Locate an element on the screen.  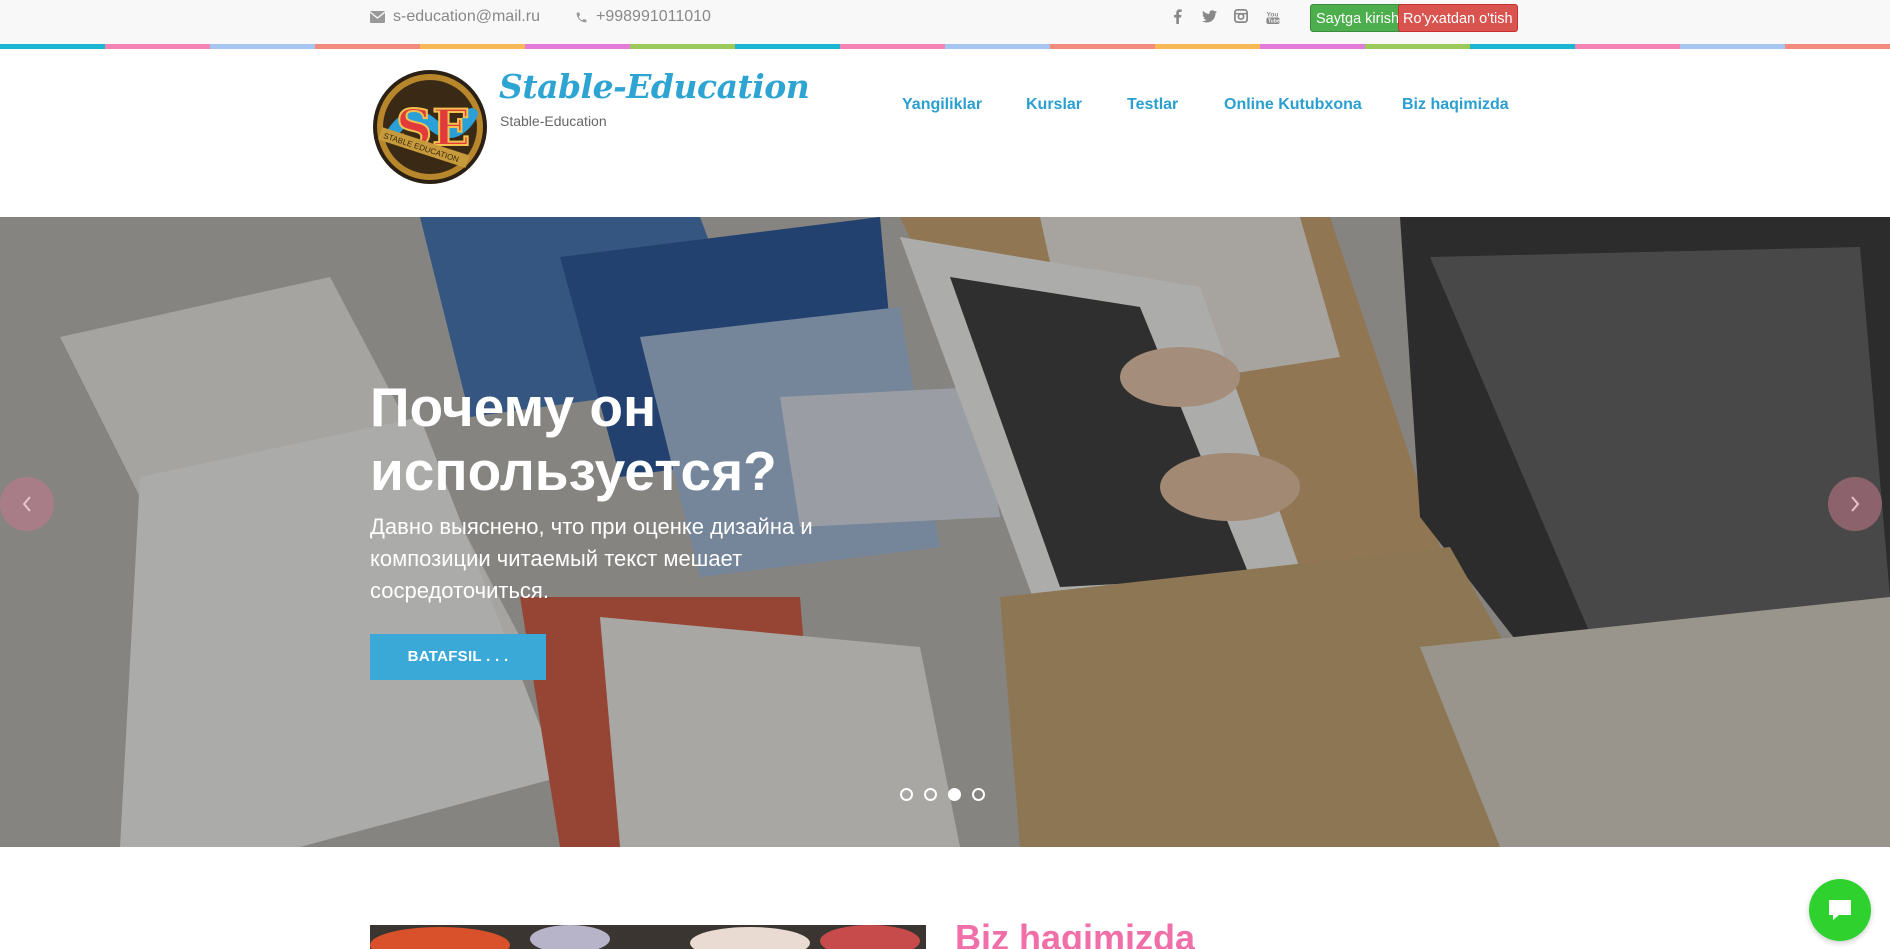
nav-item-online-kutubxona: Online Kutubxona is located at coordinates (1293, 105).